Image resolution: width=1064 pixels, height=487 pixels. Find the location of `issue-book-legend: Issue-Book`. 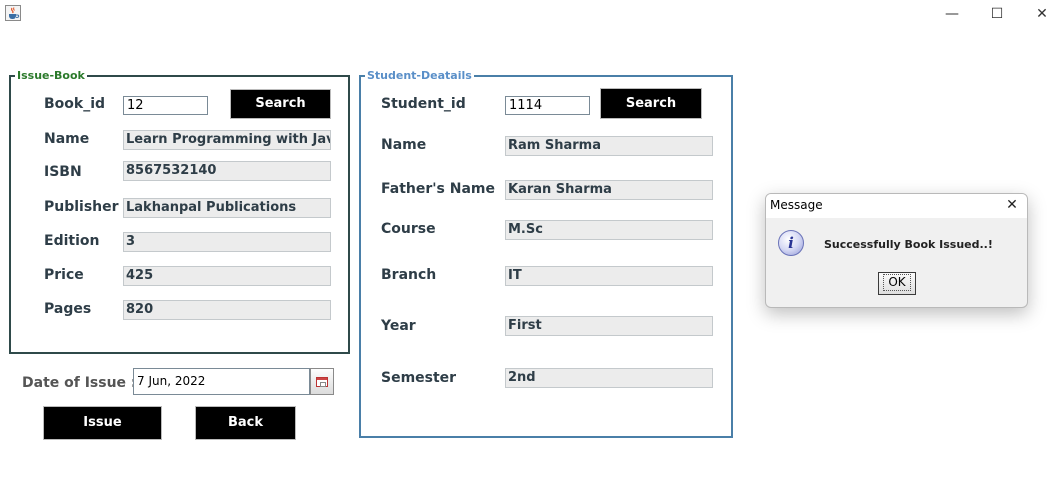

issue-book-legend: Issue-Book is located at coordinates (51, 76).